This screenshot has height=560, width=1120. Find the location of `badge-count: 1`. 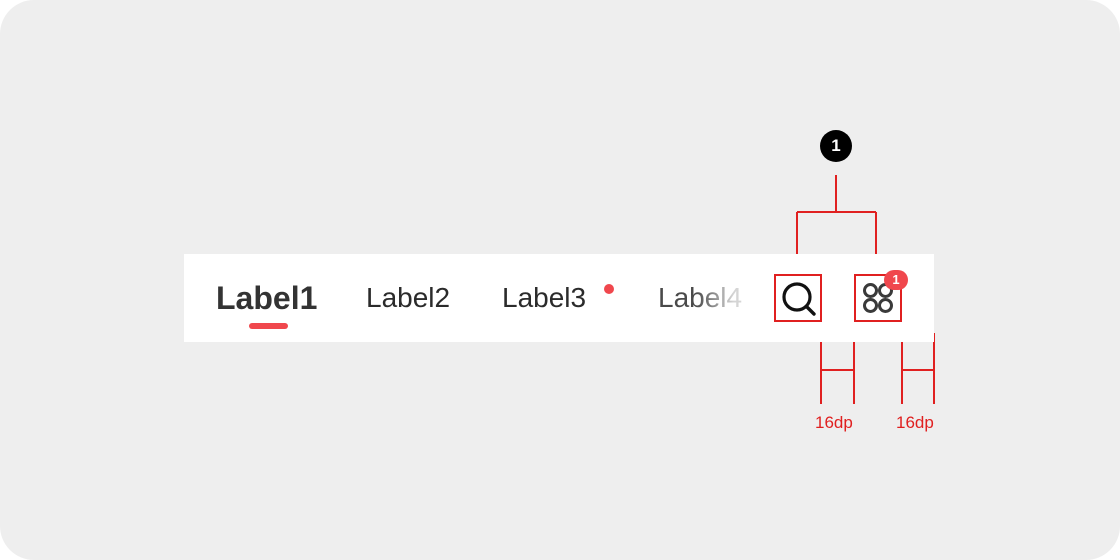

badge-count: 1 is located at coordinates (896, 279).